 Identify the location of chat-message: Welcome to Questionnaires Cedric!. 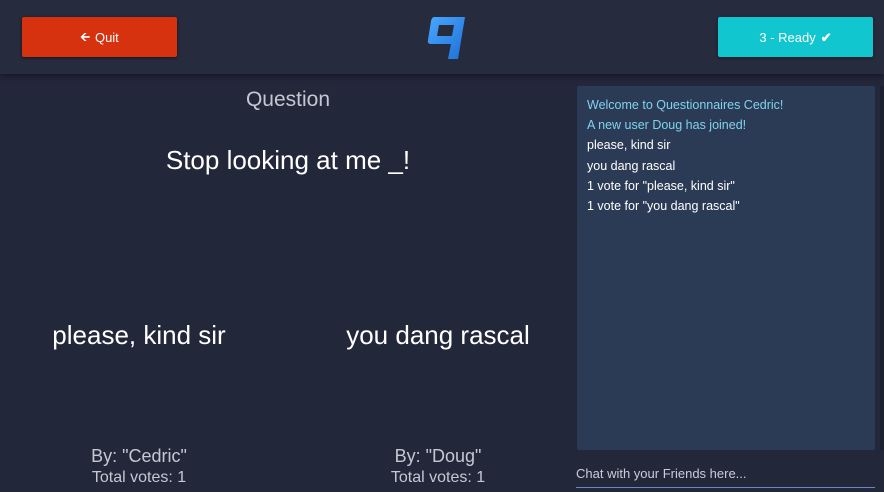
(685, 105).